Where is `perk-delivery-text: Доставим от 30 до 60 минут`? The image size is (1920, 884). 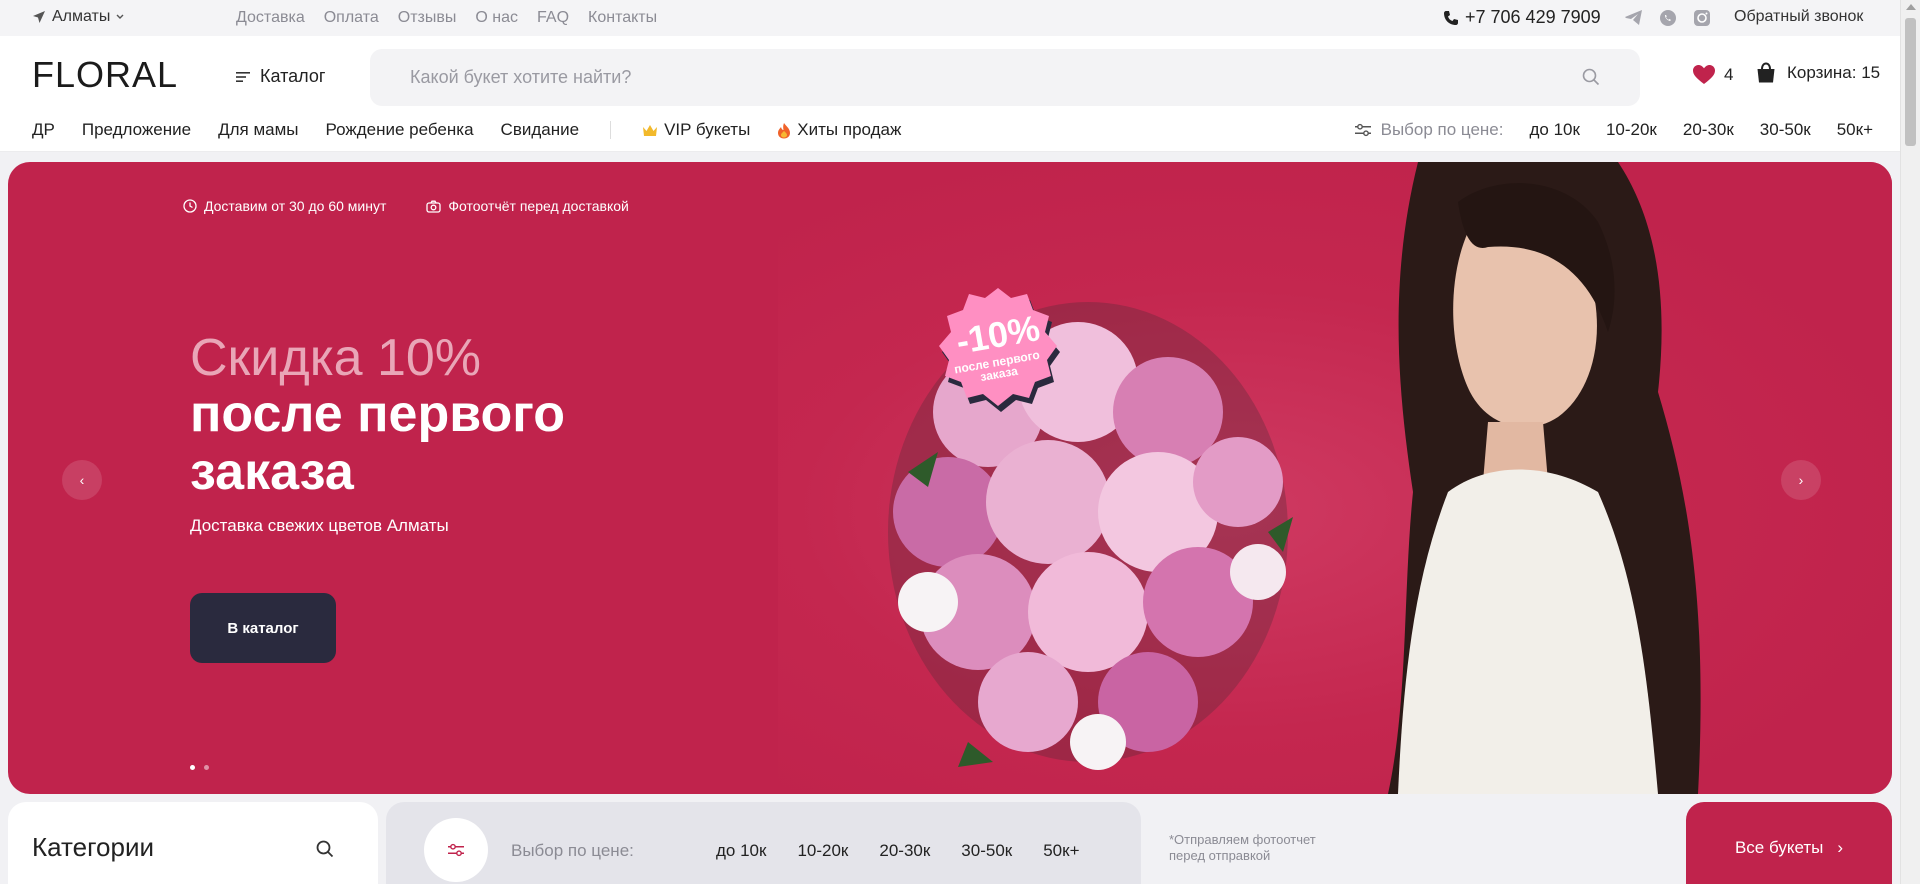 perk-delivery-text: Доставим от 30 до 60 минут is located at coordinates (295, 206).